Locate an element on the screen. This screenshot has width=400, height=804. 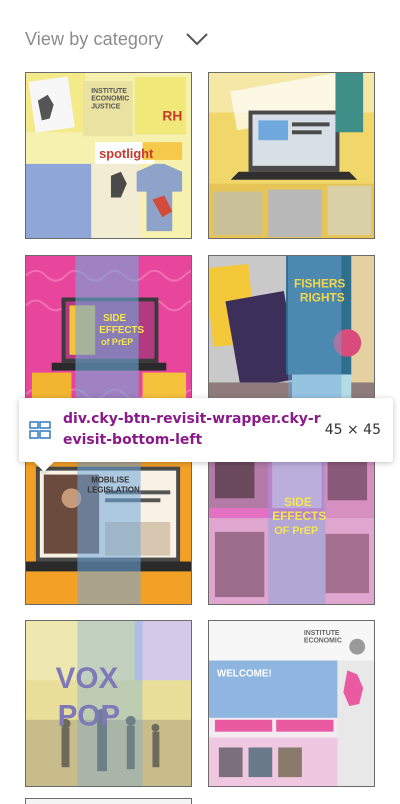
tile-3-labels: SIDE EFFECTS of PrEP is located at coordinates (121, 330).